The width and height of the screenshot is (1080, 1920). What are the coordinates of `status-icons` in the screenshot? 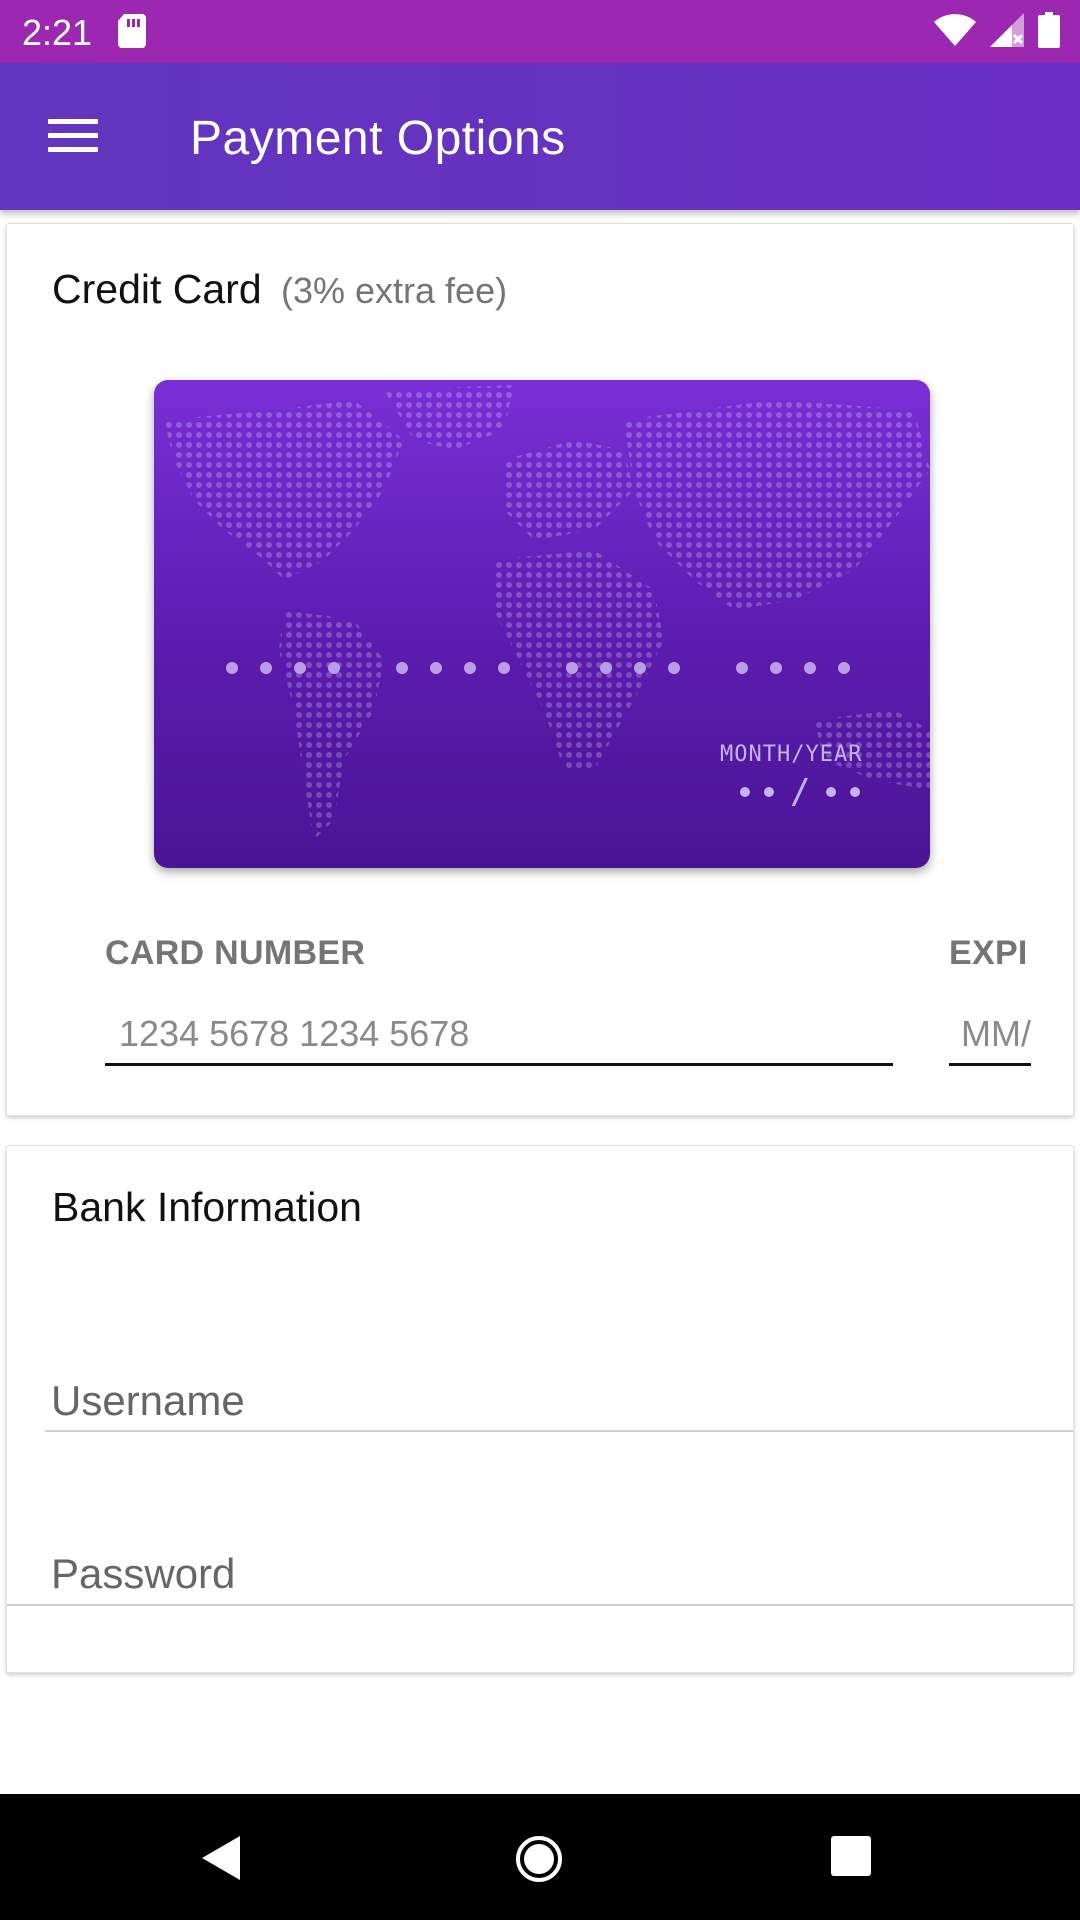 It's located at (997, 30).